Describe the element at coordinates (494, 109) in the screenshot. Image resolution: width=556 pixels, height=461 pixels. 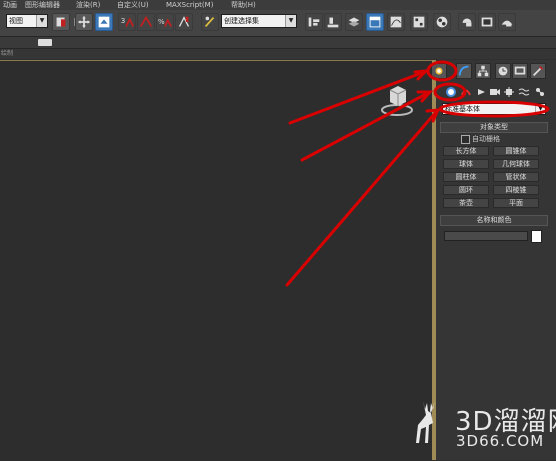
I see `dropdown-highlight-circle` at that location.